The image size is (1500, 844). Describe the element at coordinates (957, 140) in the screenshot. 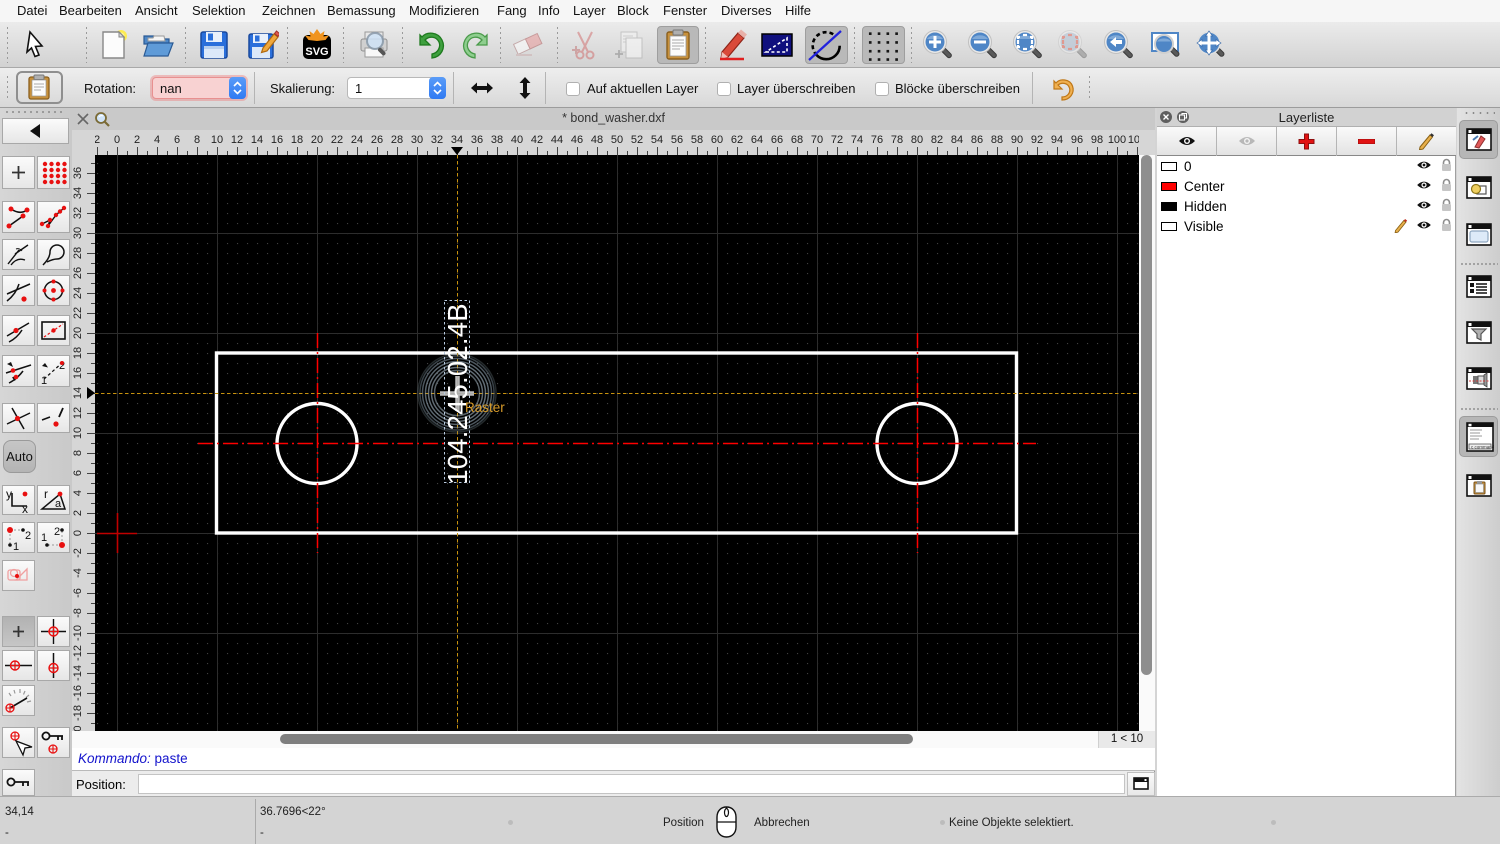

I see `svg-text: 84` at that location.